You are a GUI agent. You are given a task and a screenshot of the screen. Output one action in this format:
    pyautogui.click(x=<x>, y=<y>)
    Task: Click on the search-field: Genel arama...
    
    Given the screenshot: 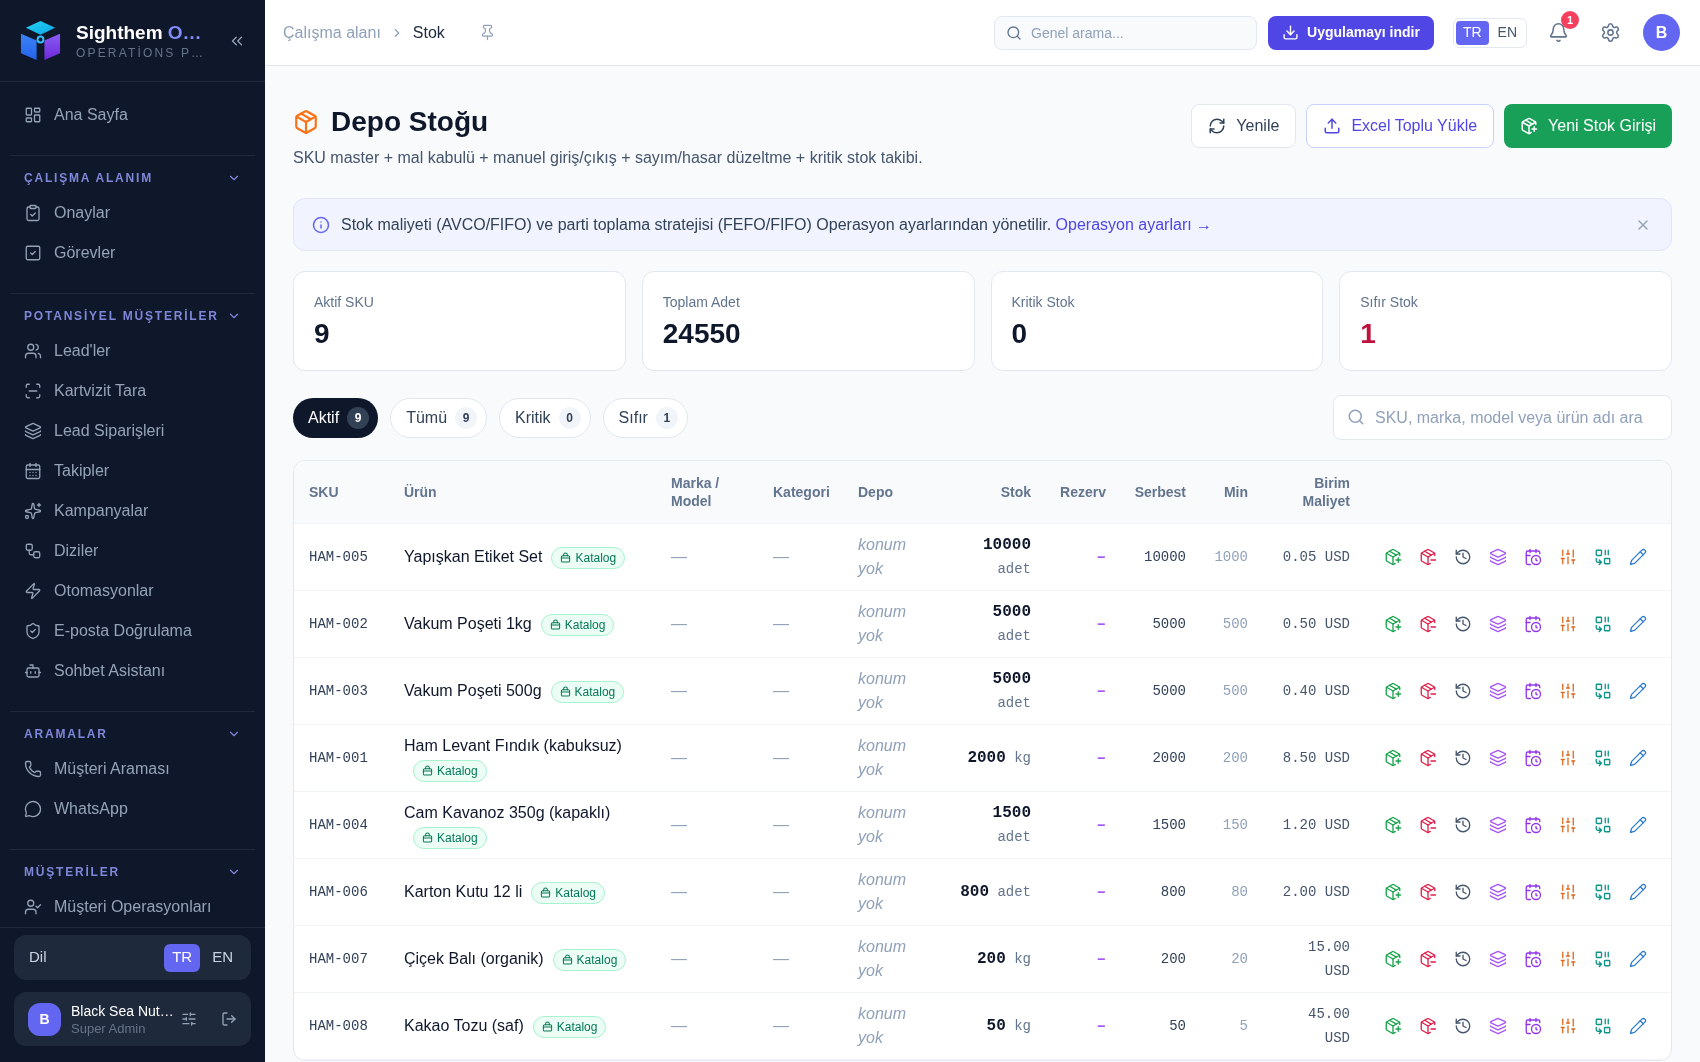 What is the action you would take?
    pyautogui.click(x=1126, y=32)
    